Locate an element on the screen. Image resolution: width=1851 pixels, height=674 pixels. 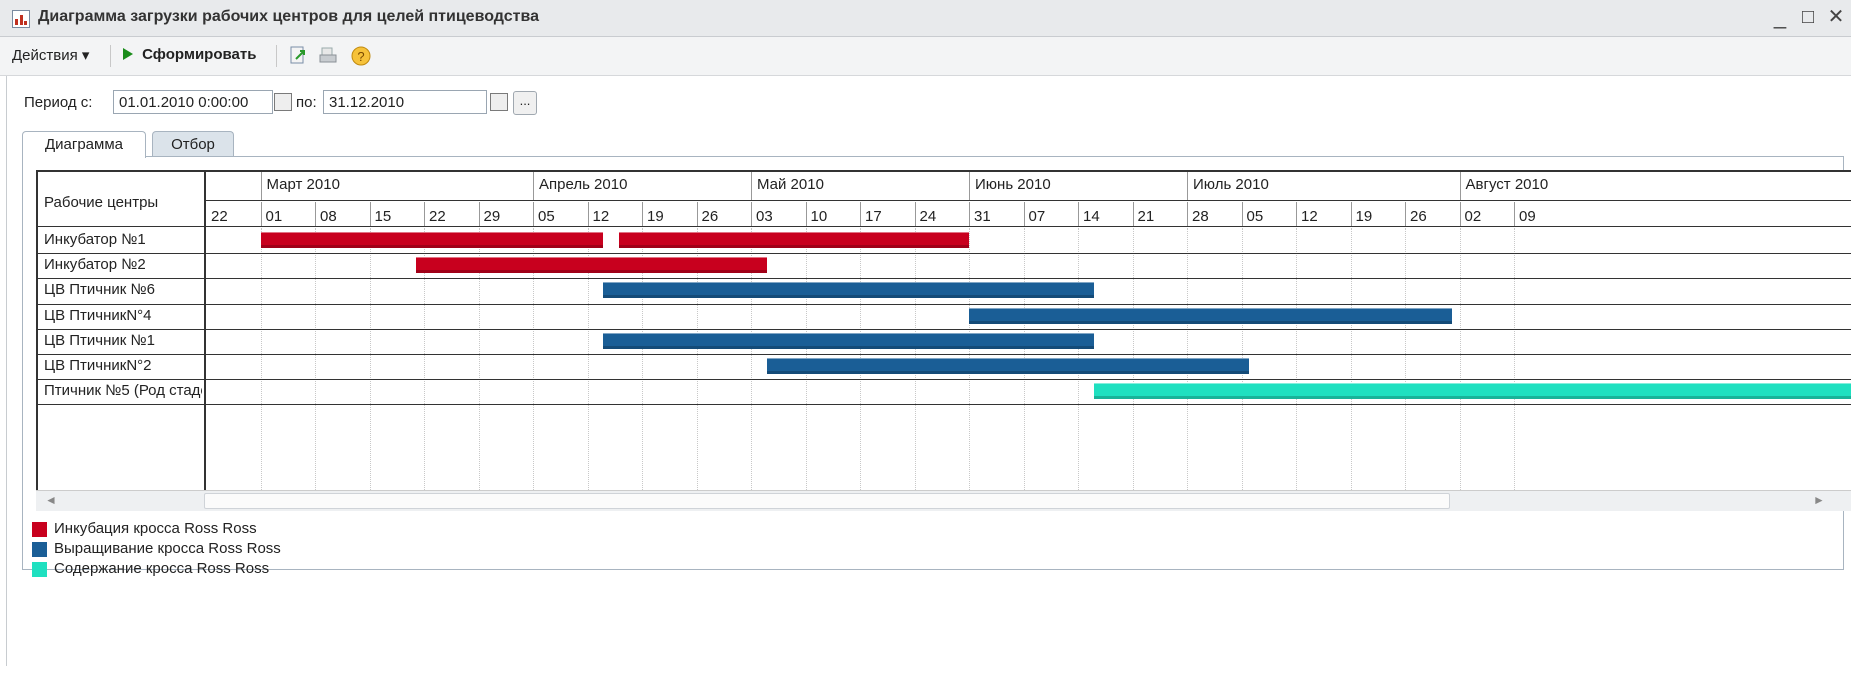
horizontal-scrollbar: ◄ ► is located at coordinates (943, 500).